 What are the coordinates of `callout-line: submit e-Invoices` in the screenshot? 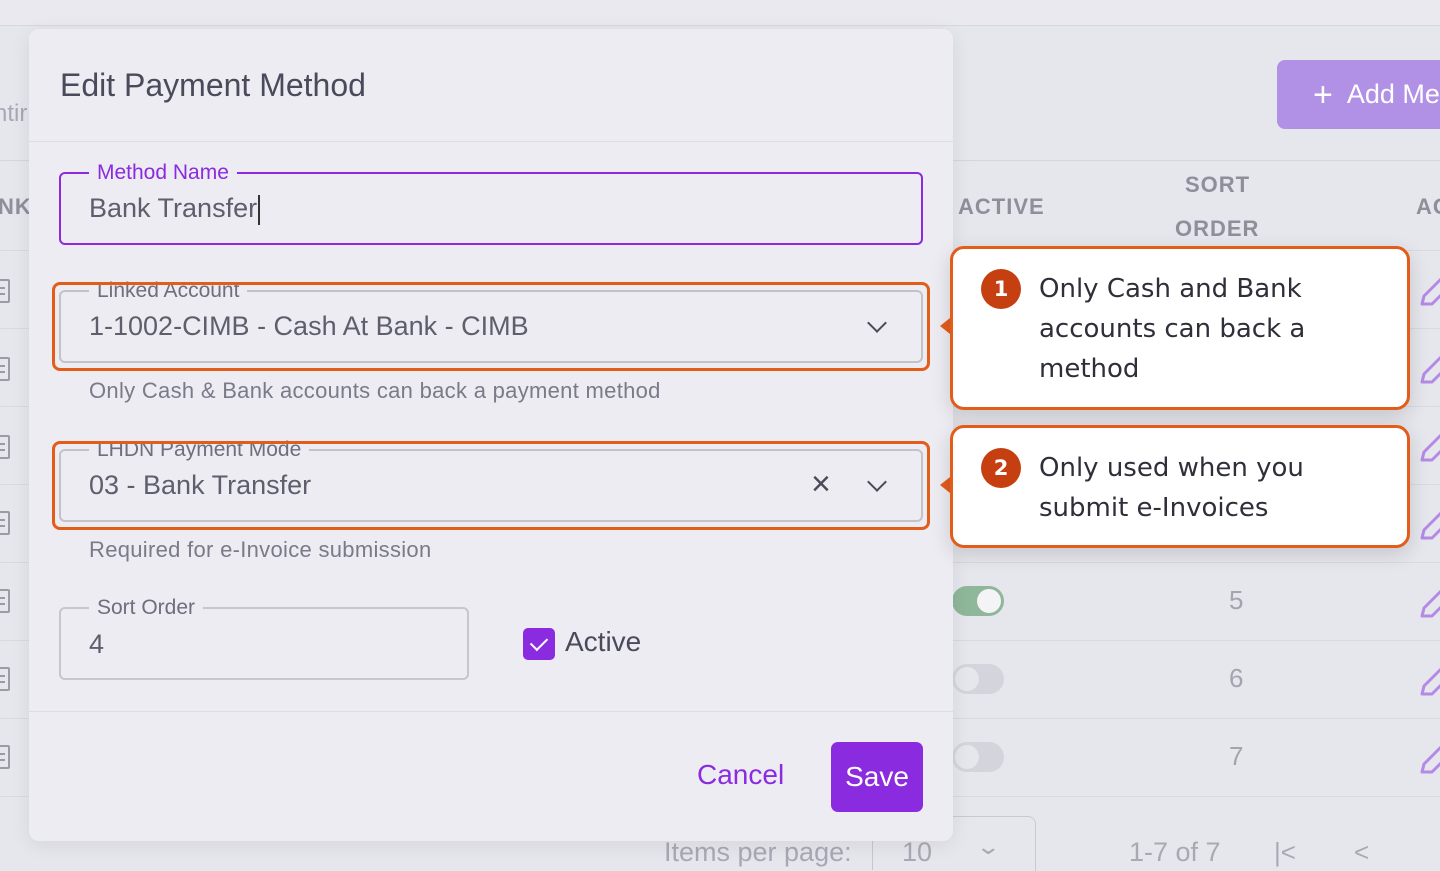 It's located at (1154, 508).